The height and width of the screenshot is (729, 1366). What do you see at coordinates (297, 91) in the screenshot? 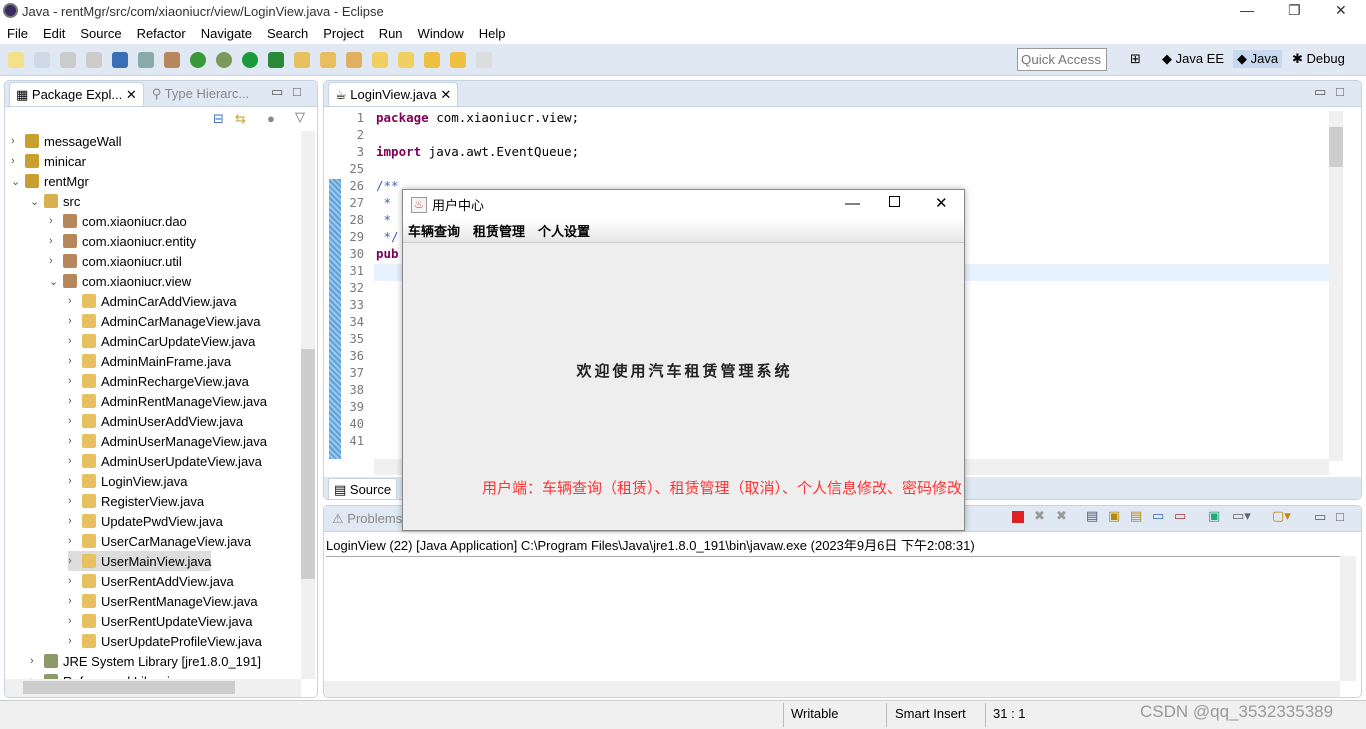
I see `maximize-view-button: □` at bounding box center [297, 91].